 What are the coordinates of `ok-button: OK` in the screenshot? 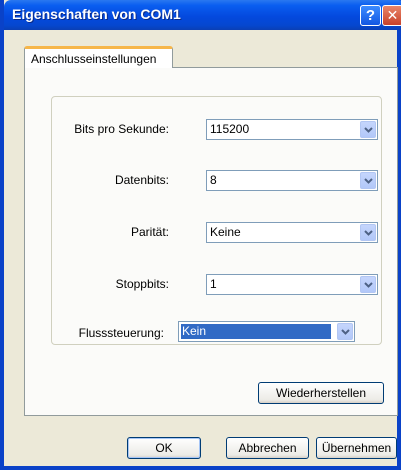 It's located at (164, 448).